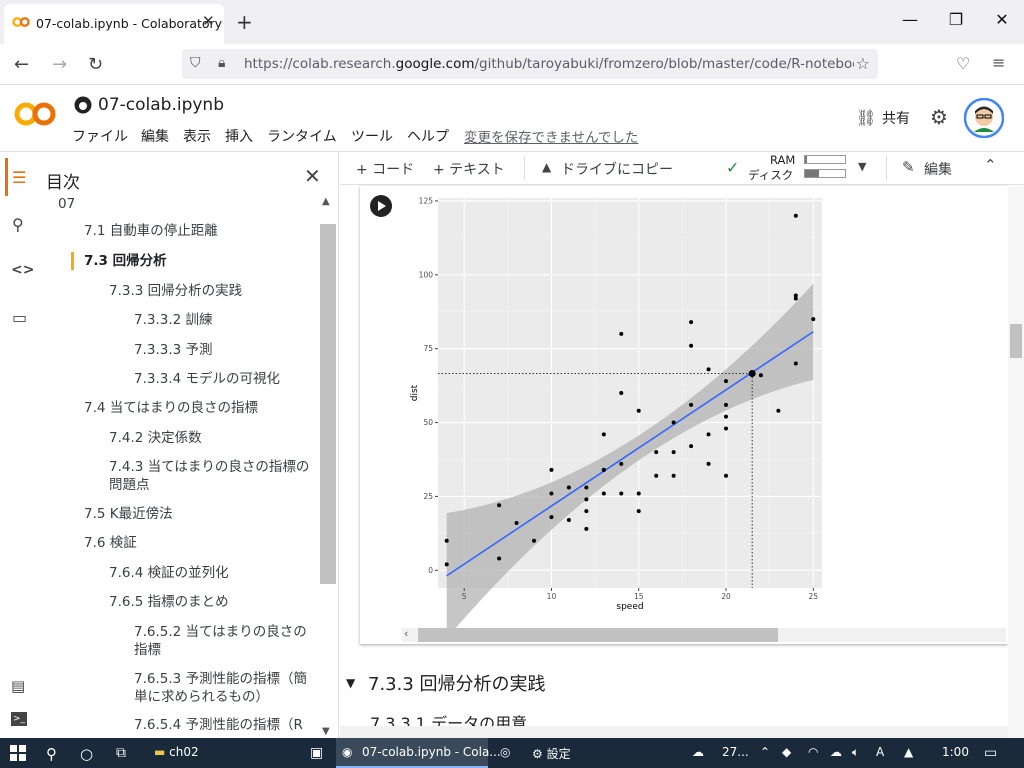 The width and height of the screenshot is (1024, 768). I want to click on search-icon: ⚲, so click(51, 754).